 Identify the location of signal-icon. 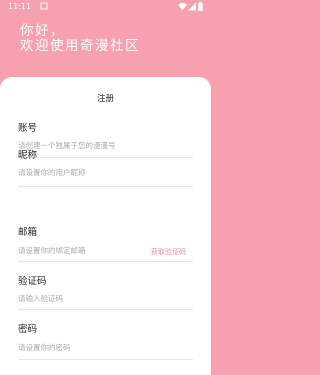
(192, 6).